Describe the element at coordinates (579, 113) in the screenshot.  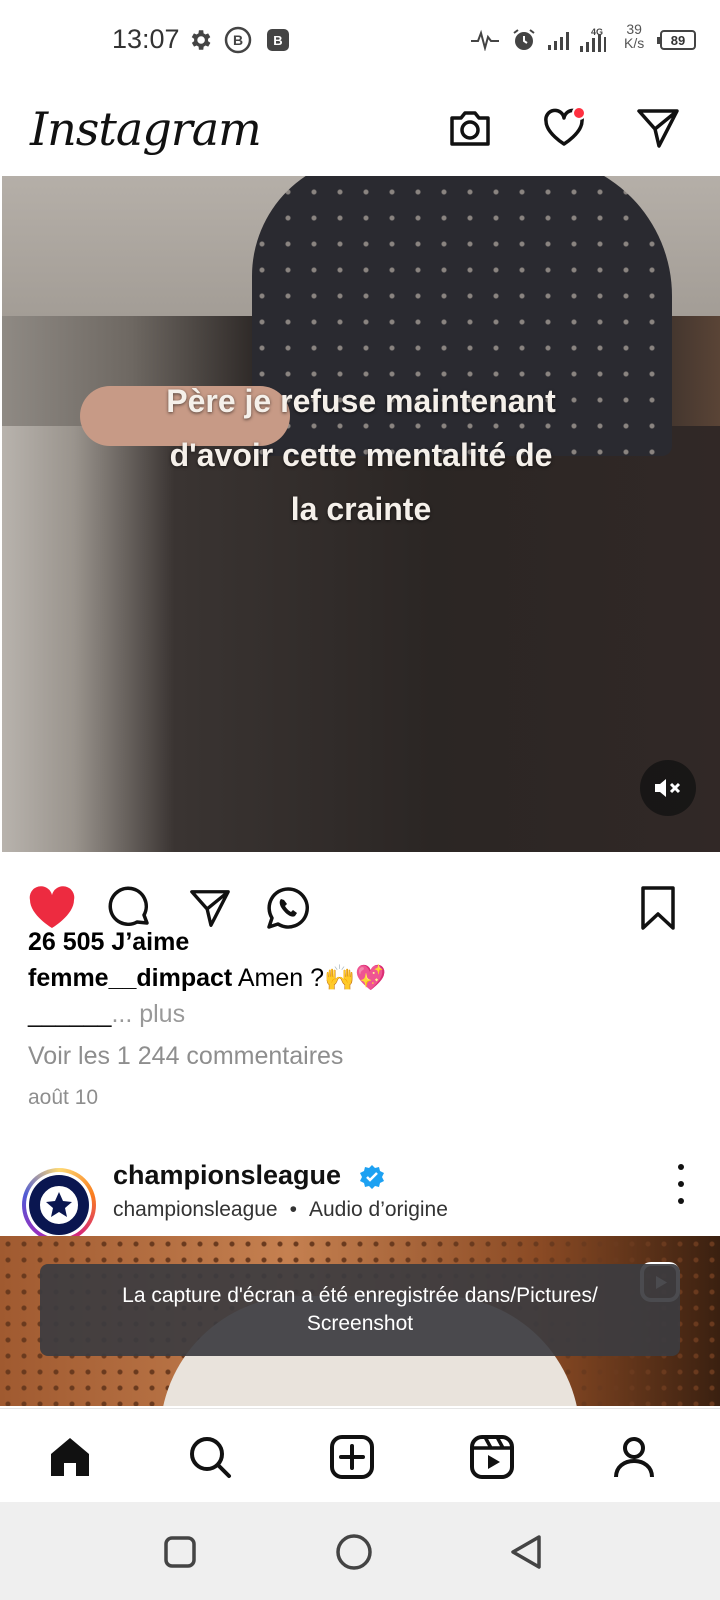
I see `notification-dot` at that location.